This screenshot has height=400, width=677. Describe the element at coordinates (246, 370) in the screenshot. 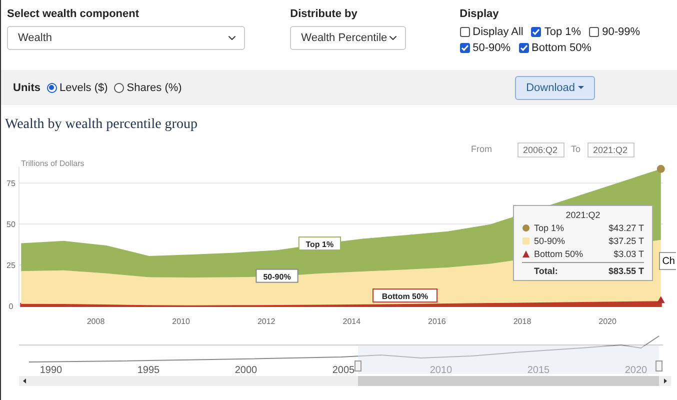

I see `navigator-year-label: 2000` at that location.